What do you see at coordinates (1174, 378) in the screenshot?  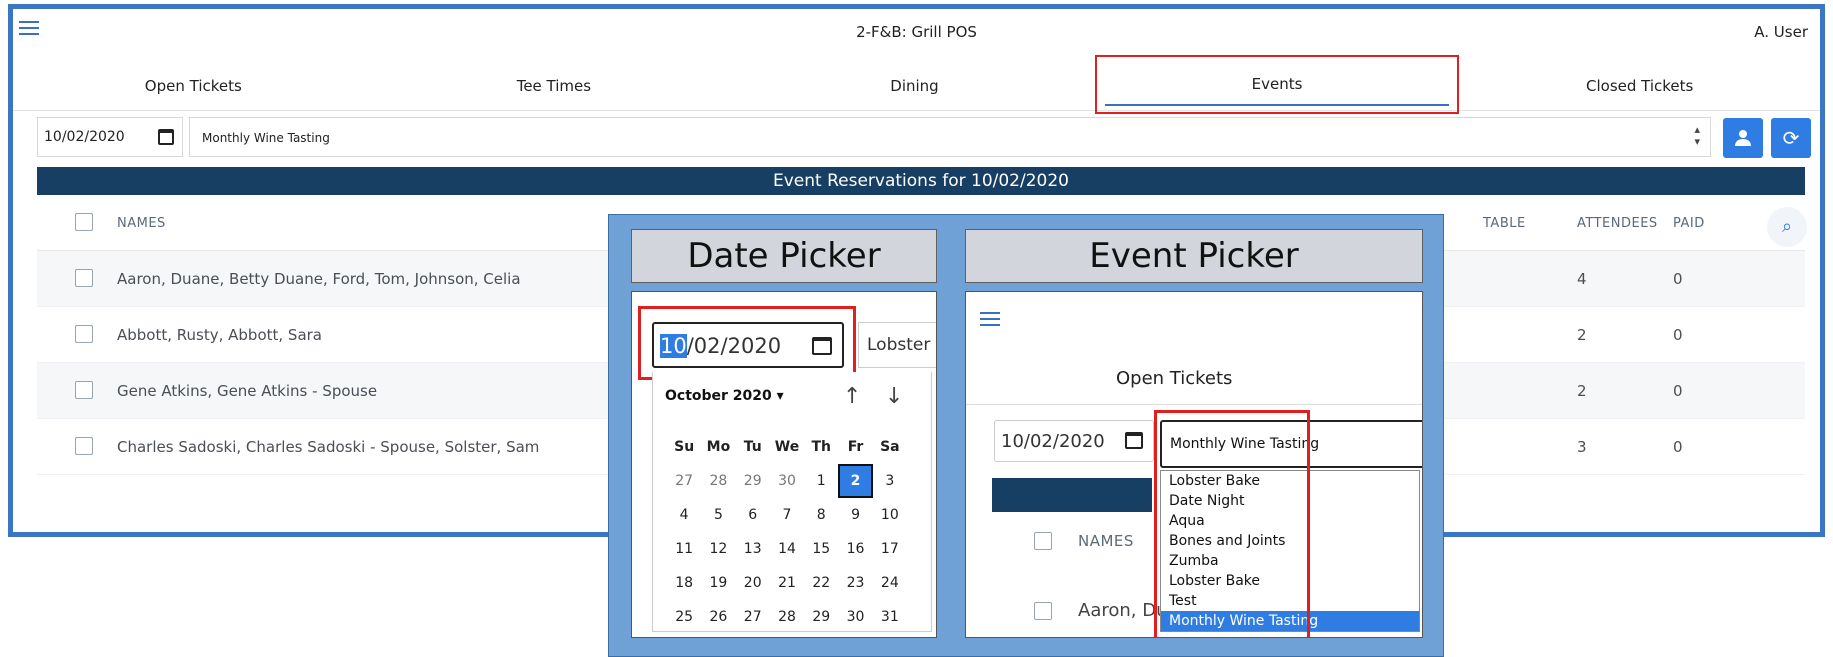 I see `mini-tab-open-tickets: Open Tickets` at bounding box center [1174, 378].